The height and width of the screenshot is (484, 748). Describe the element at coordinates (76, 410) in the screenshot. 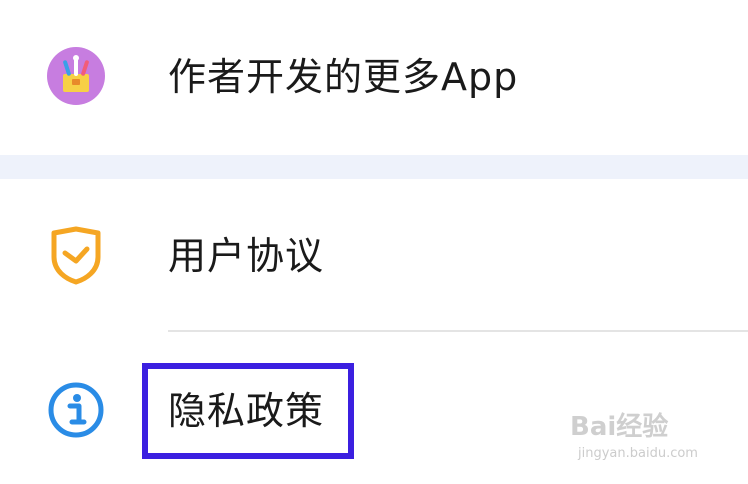

I see `info-icon` at that location.